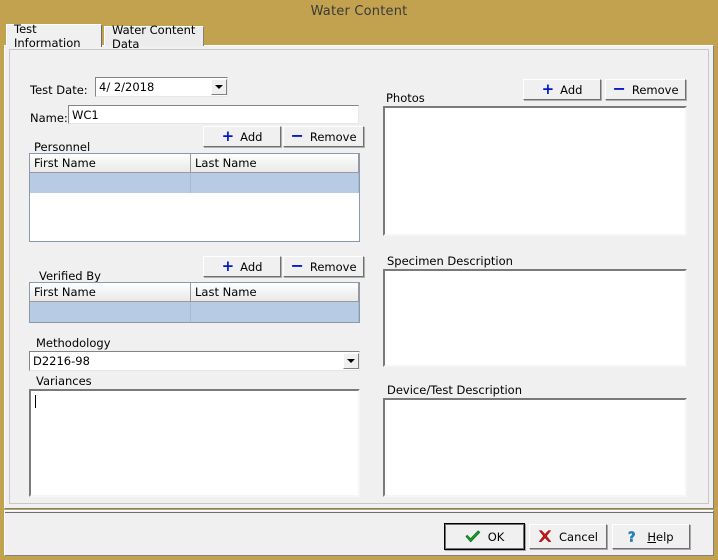 Image resolution: width=718 pixels, height=560 pixels. Describe the element at coordinates (450, 261) in the screenshot. I see `specimen-description-label: Specimen Description` at that location.